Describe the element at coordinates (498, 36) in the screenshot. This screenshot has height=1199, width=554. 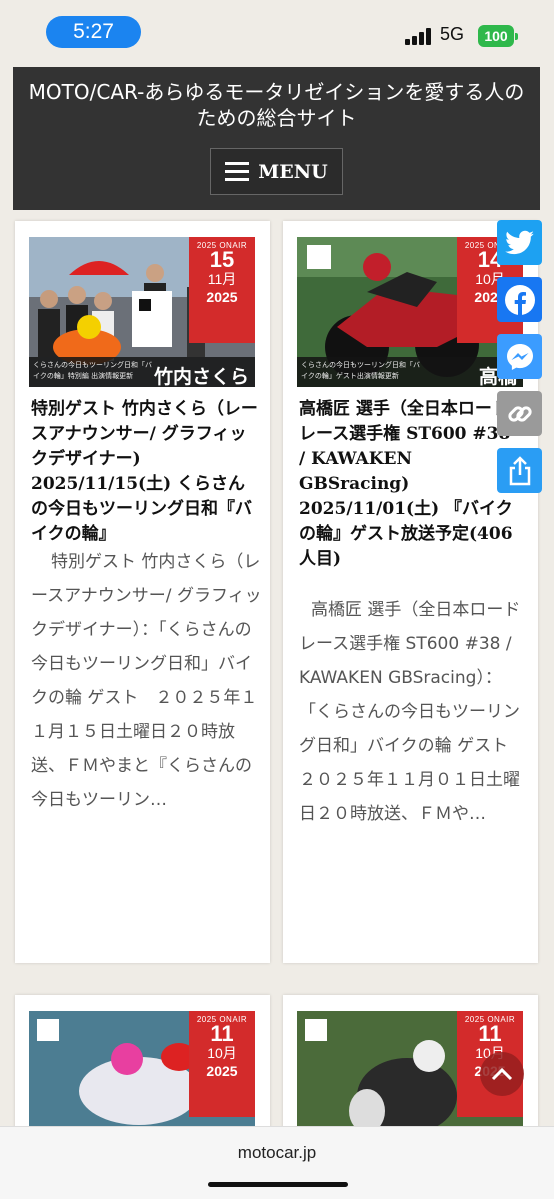
I see `battery-icon: 100` at that location.